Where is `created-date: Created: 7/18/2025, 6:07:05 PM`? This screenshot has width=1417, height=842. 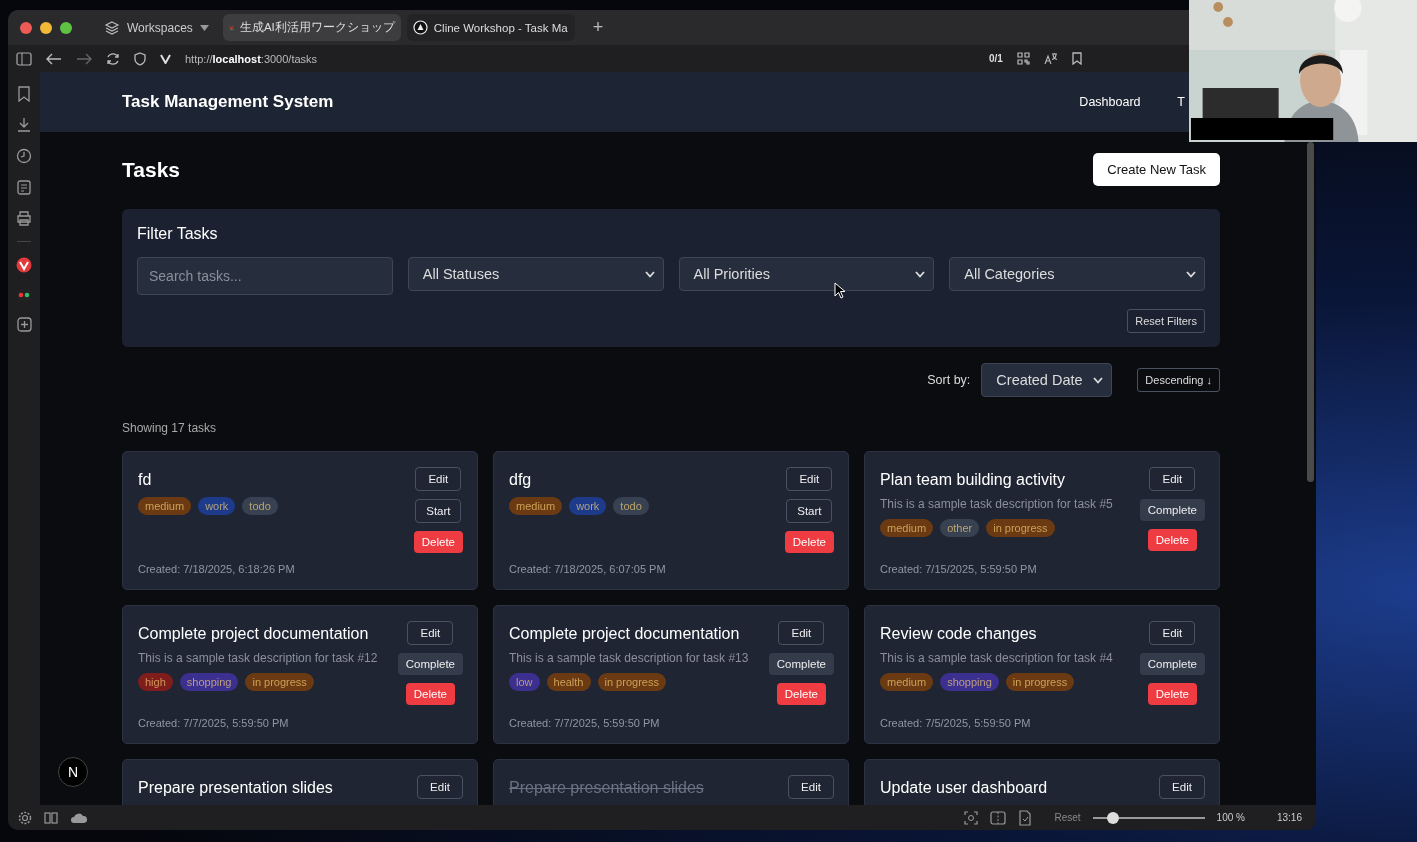 created-date: Created: 7/18/2025, 6:07:05 PM is located at coordinates (588, 569).